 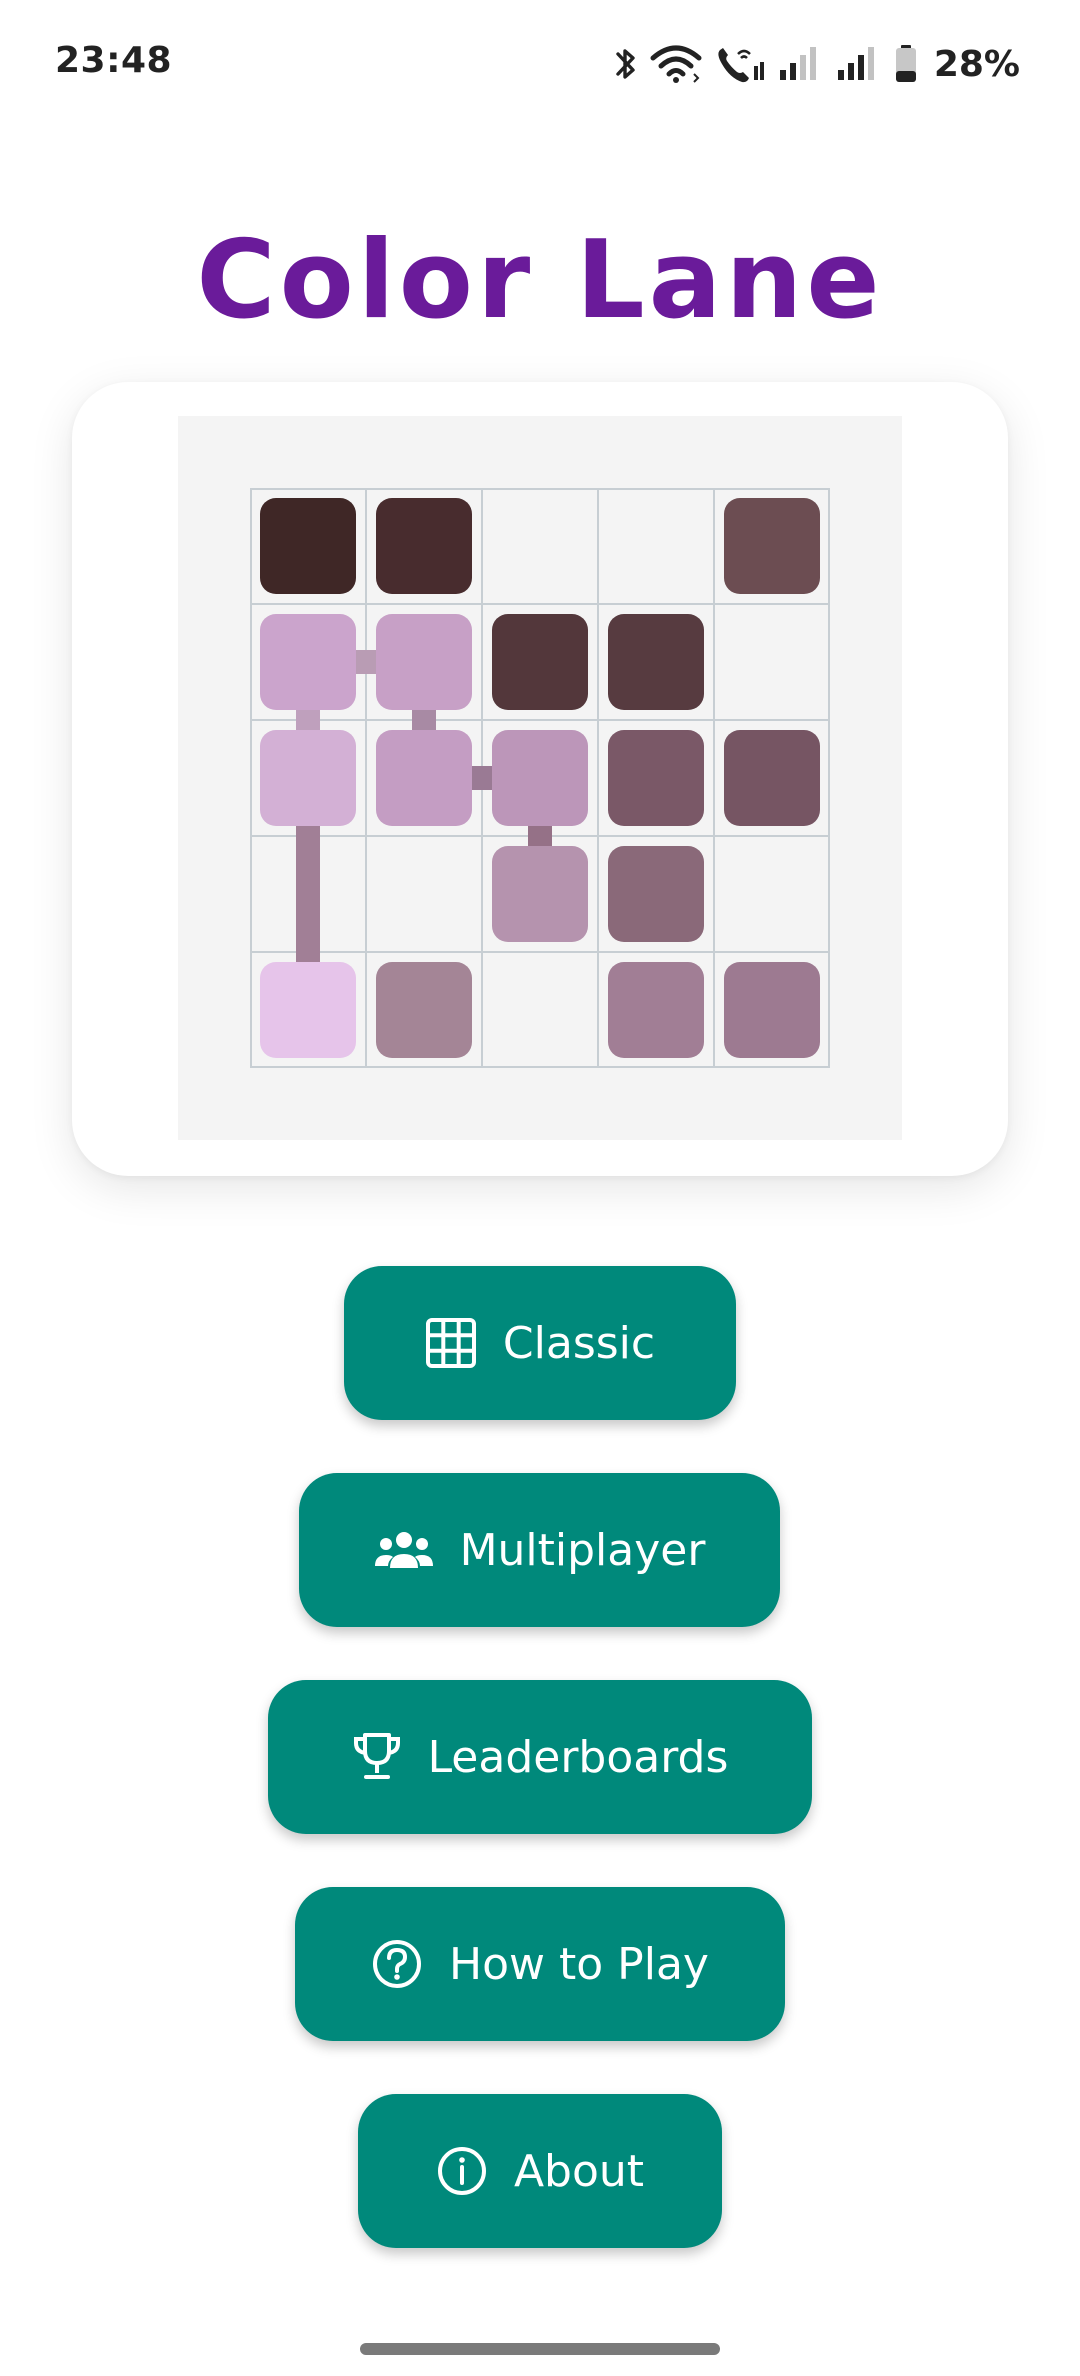 I want to click on about-label: About, so click(x=579, y=2171).